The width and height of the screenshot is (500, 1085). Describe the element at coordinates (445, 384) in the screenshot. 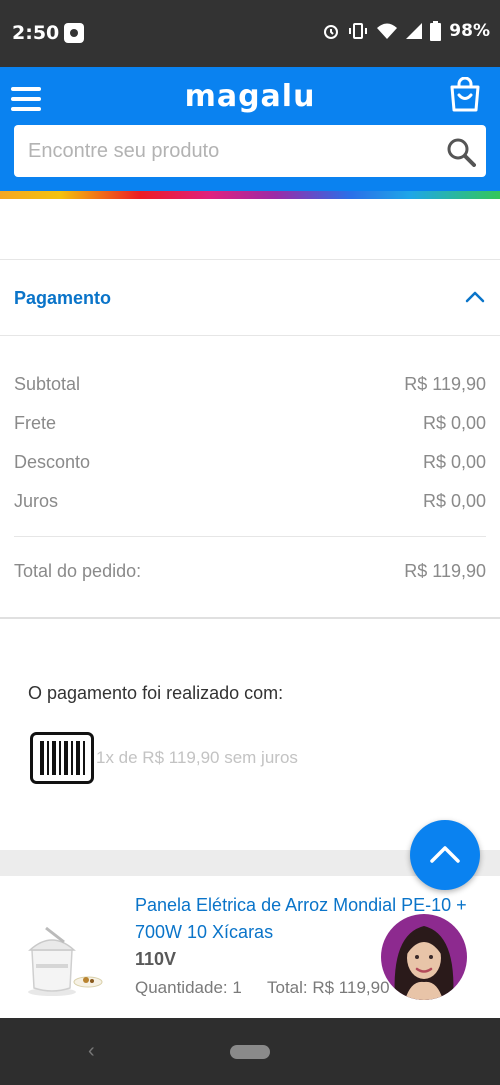

I see `row-value: R$ 119,90` at that location.